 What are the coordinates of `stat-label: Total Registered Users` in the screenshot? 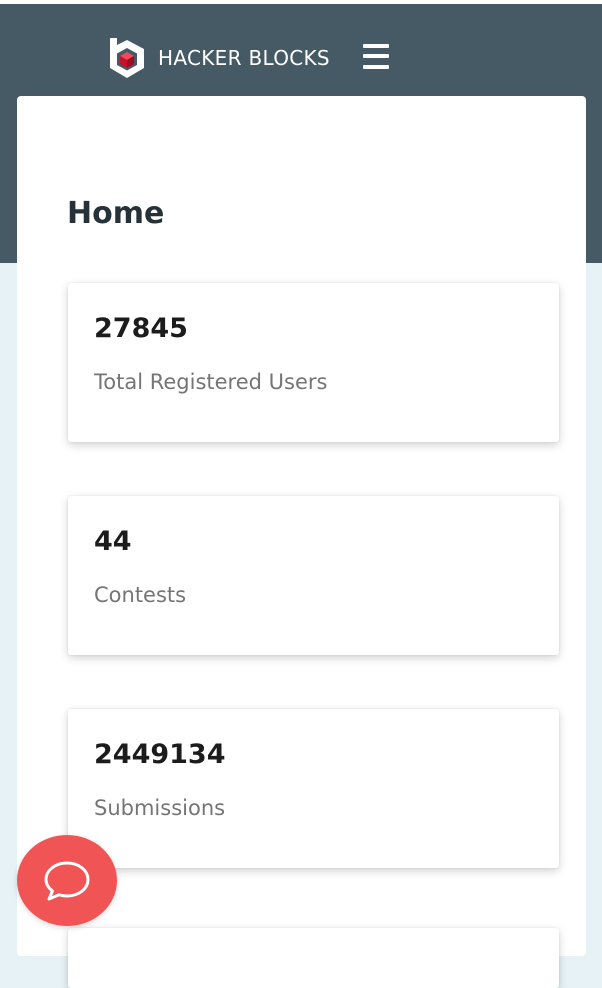 It's located at (211, 382).